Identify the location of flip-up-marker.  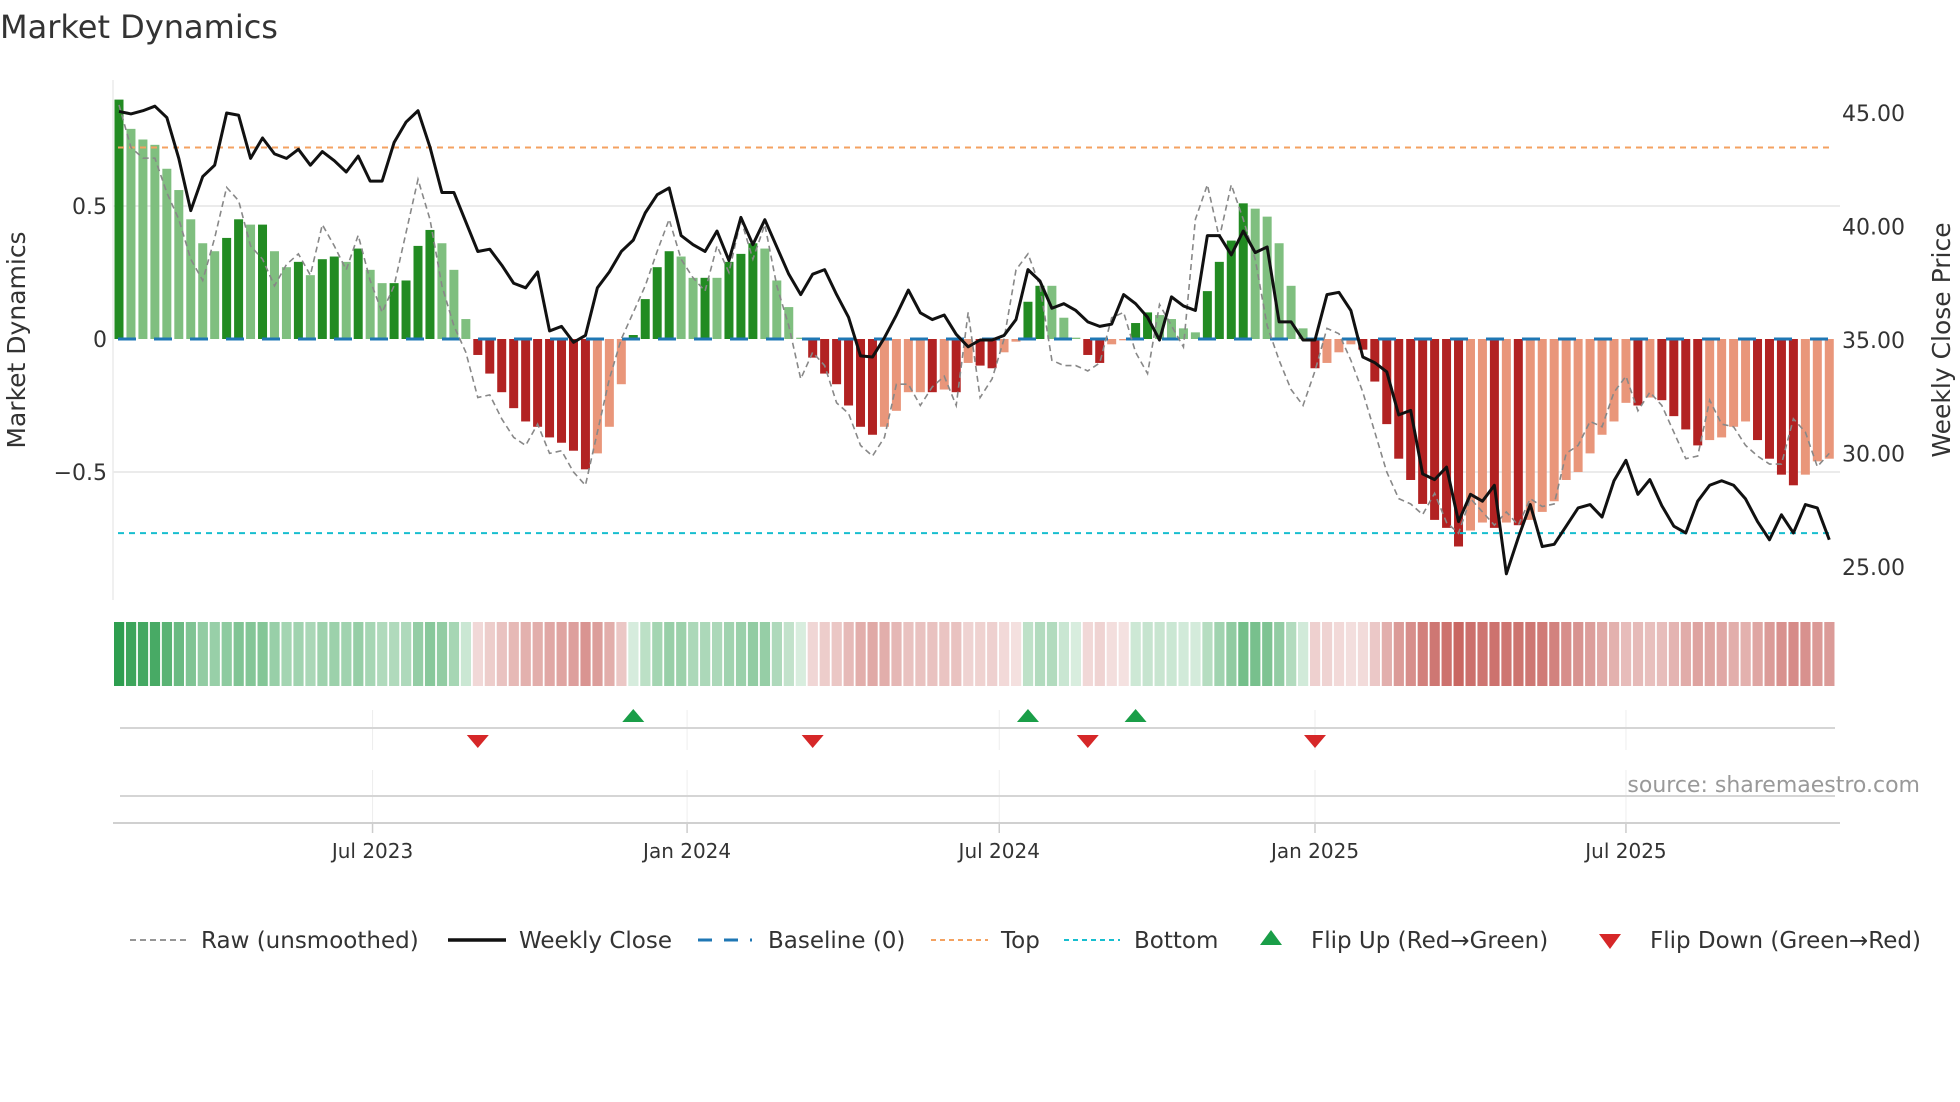
(1027, 715).